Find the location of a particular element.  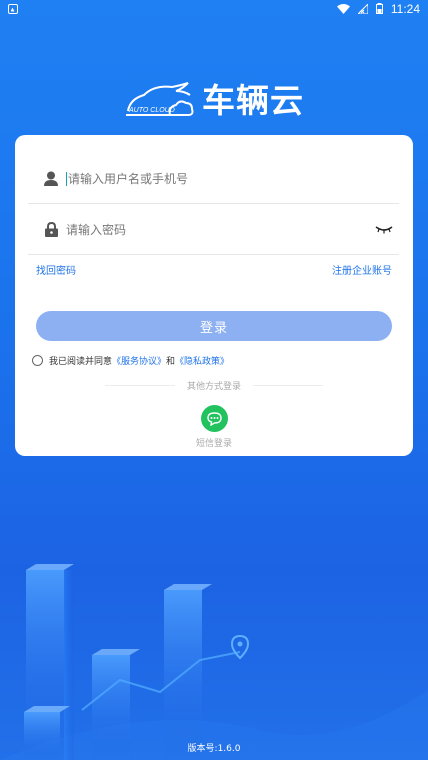

agreement-and: 和 is located at coordinates (171, 362).